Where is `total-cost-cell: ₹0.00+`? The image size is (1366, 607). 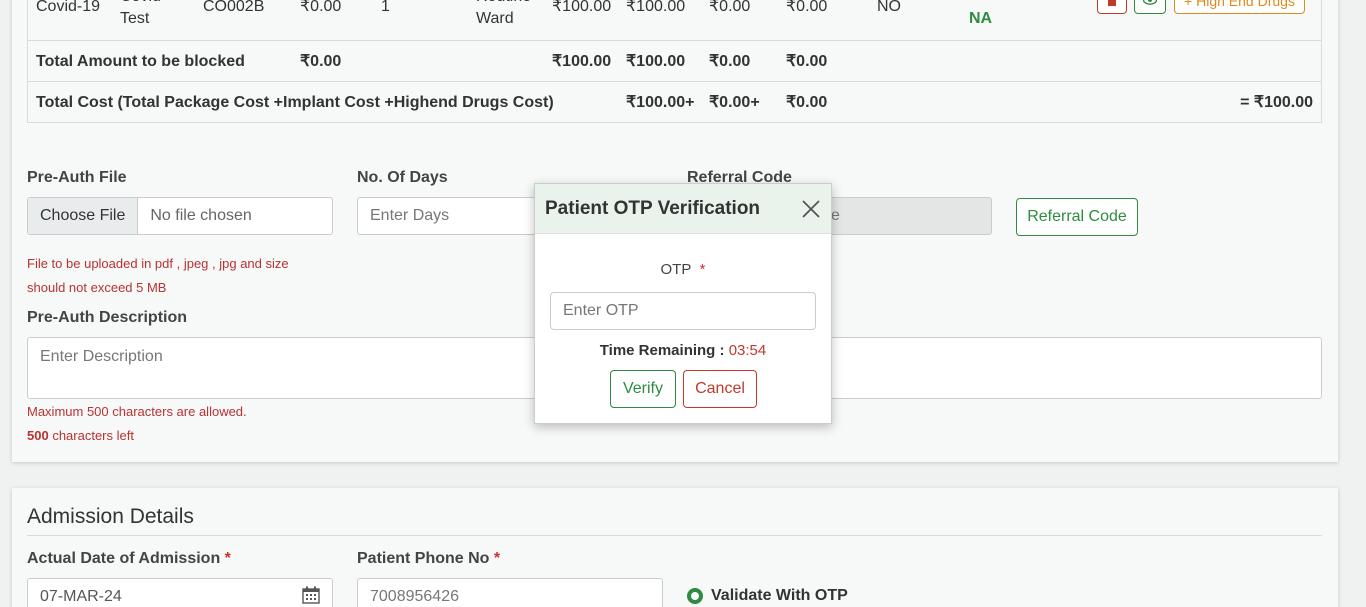 total-cost-cell: ₹0.00+ is located at coordinates (734, 102).